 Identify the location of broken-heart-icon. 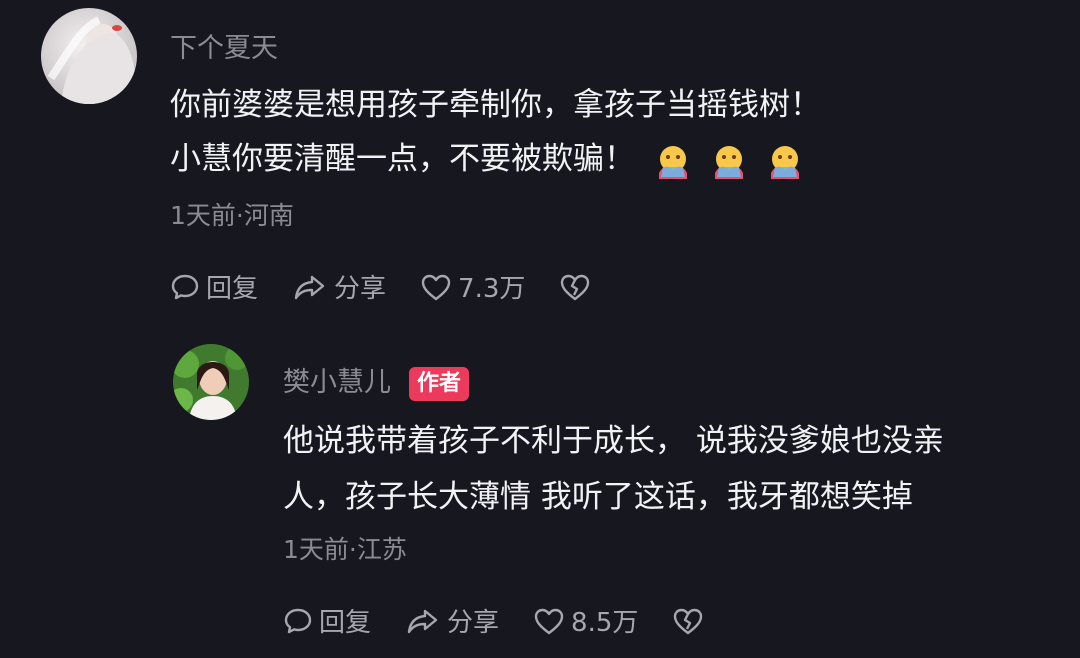
(688, 621).